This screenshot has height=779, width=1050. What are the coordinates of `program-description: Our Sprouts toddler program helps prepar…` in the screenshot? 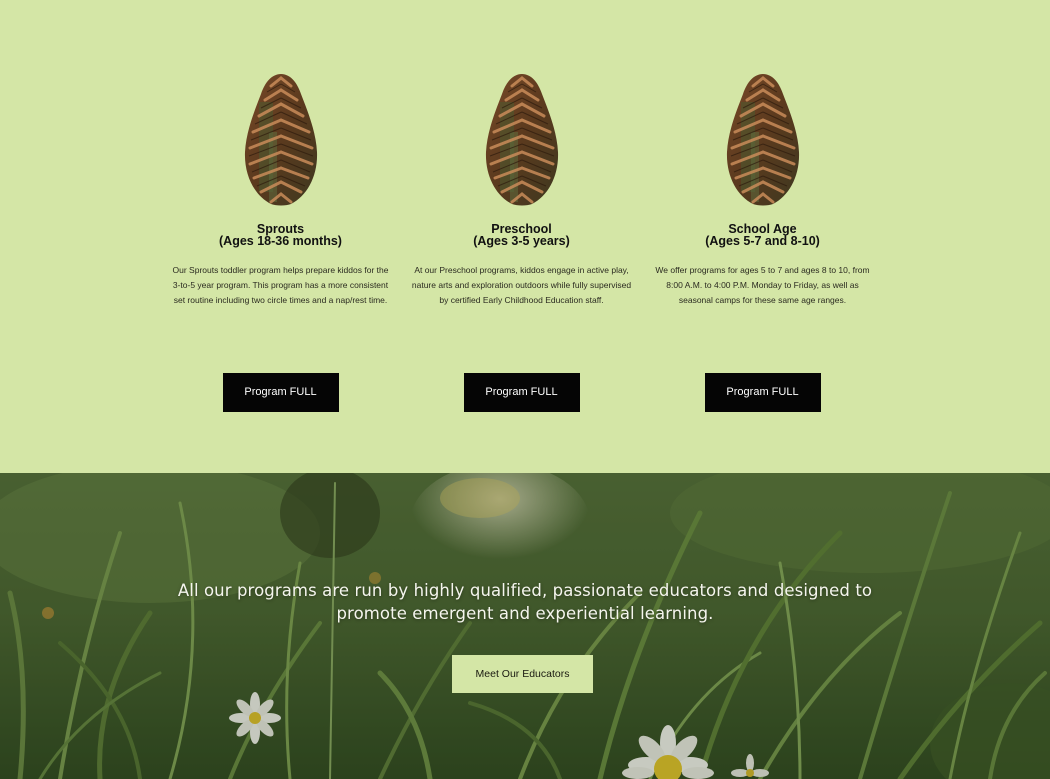 It's located at (280, 285).